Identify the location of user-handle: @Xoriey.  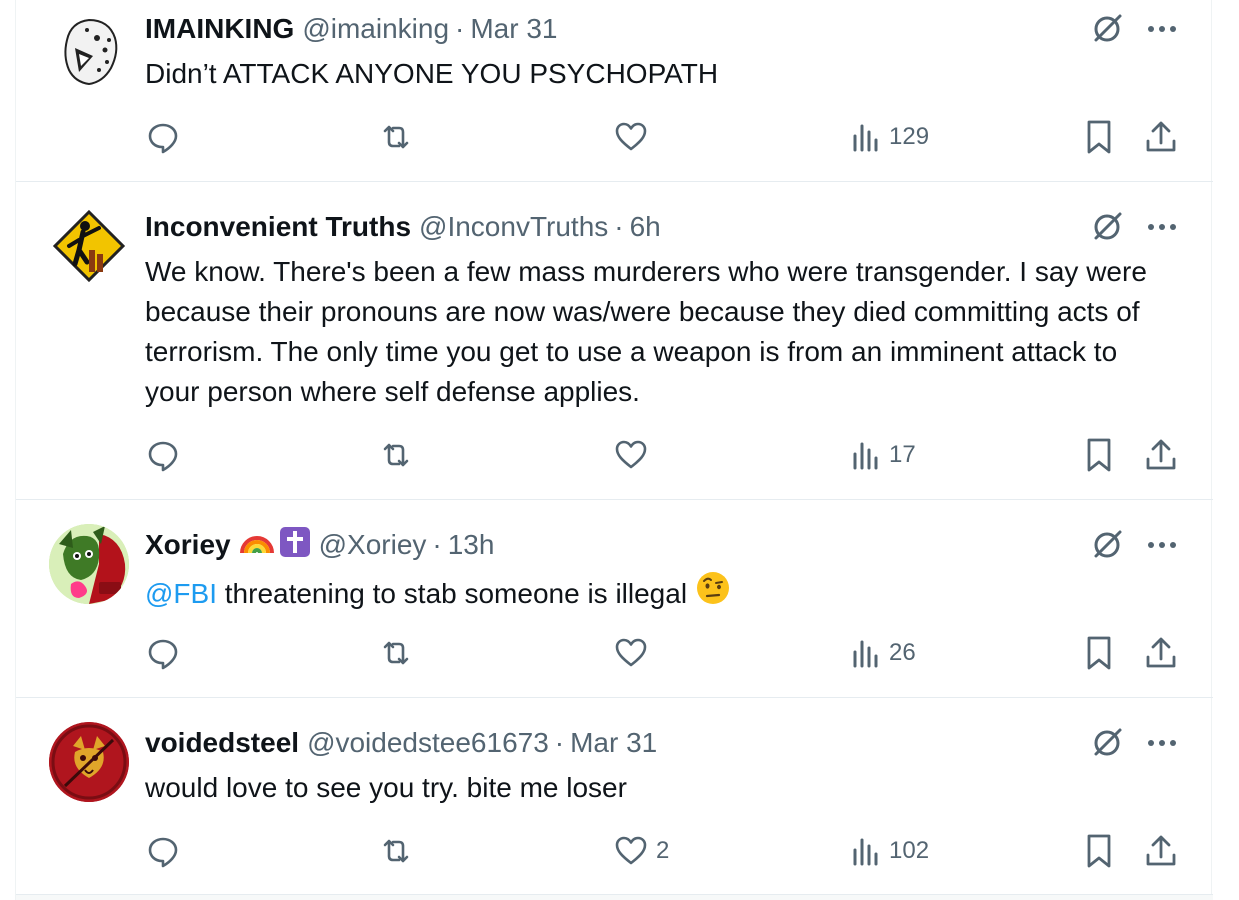
(373, 545).